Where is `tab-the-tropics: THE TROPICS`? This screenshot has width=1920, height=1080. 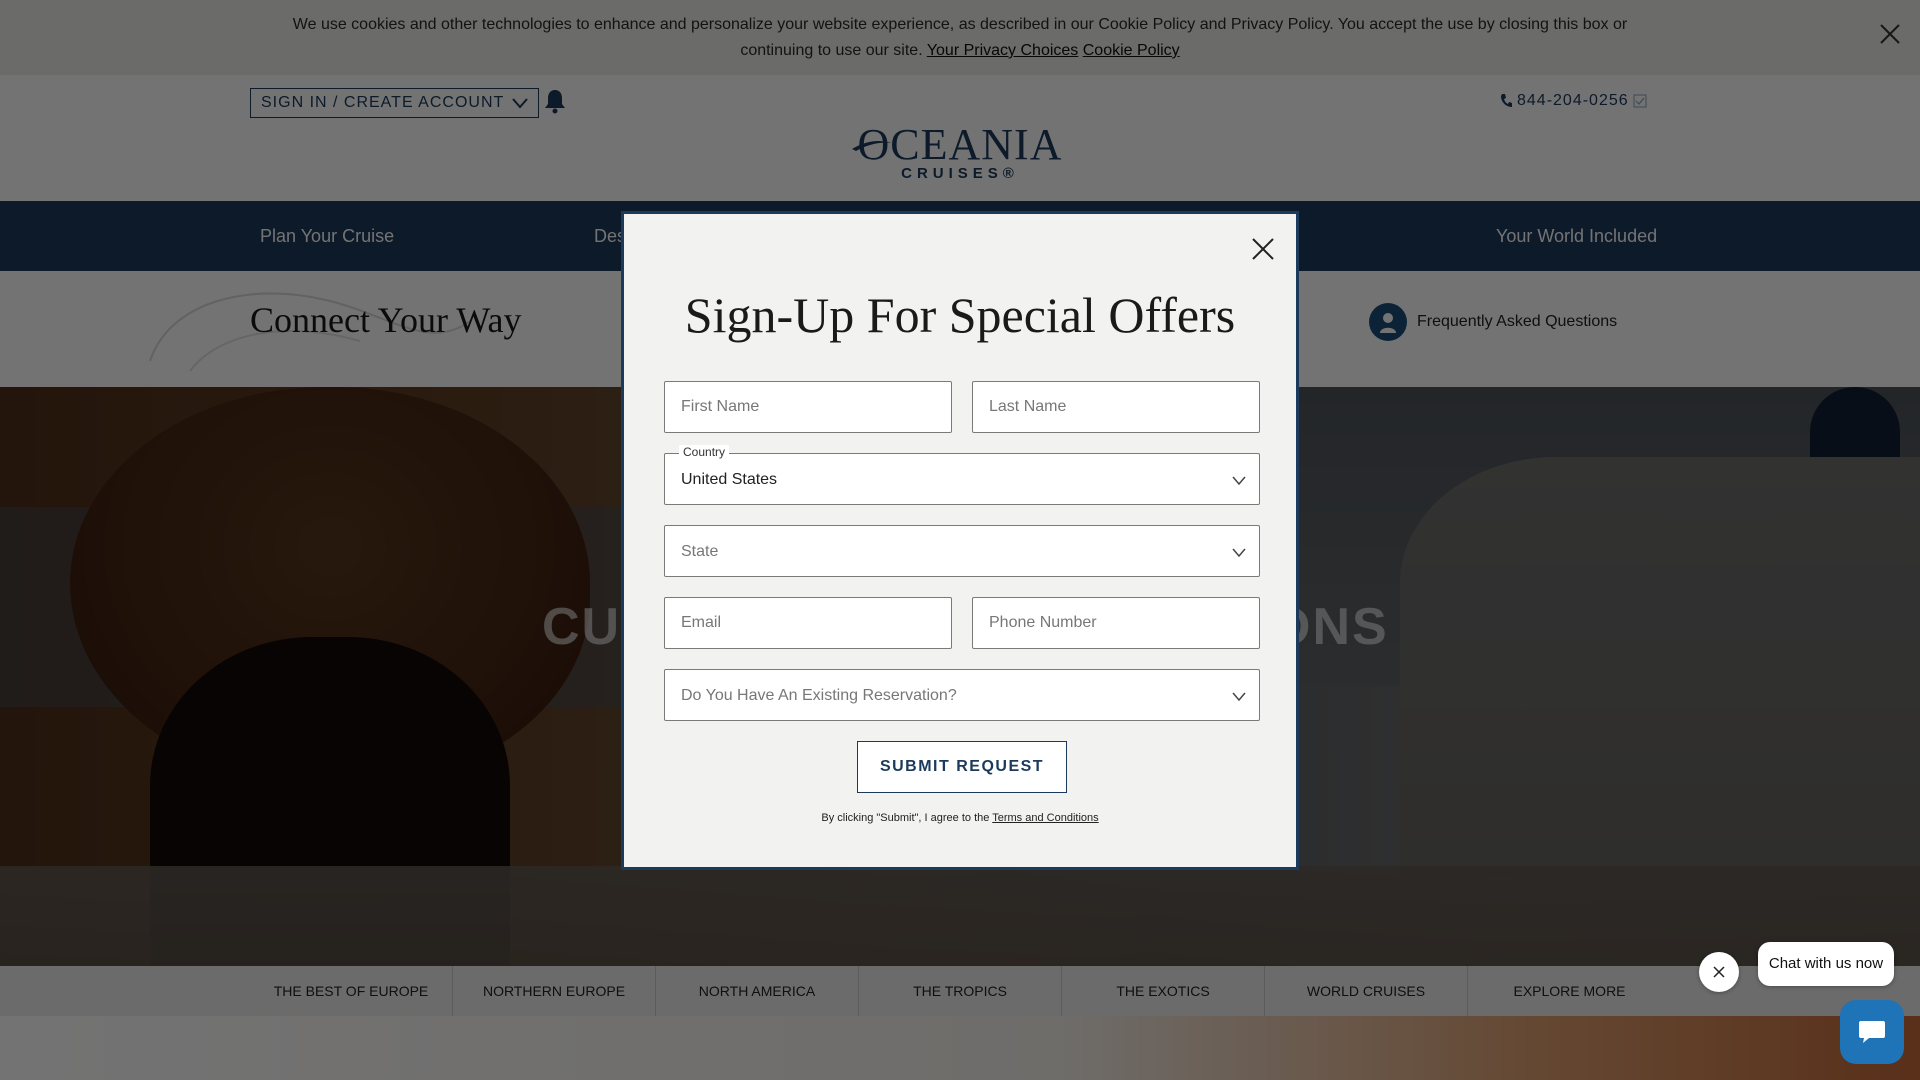 tab-the-tropics: THE TROPICS is located at coordinates (960, 991).